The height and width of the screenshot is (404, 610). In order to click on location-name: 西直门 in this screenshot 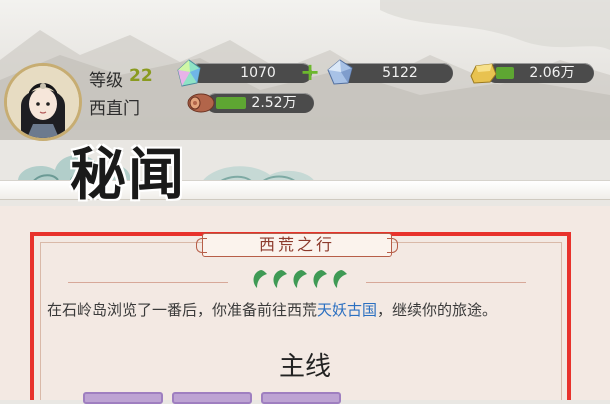, I will do `click(114, 109)`.